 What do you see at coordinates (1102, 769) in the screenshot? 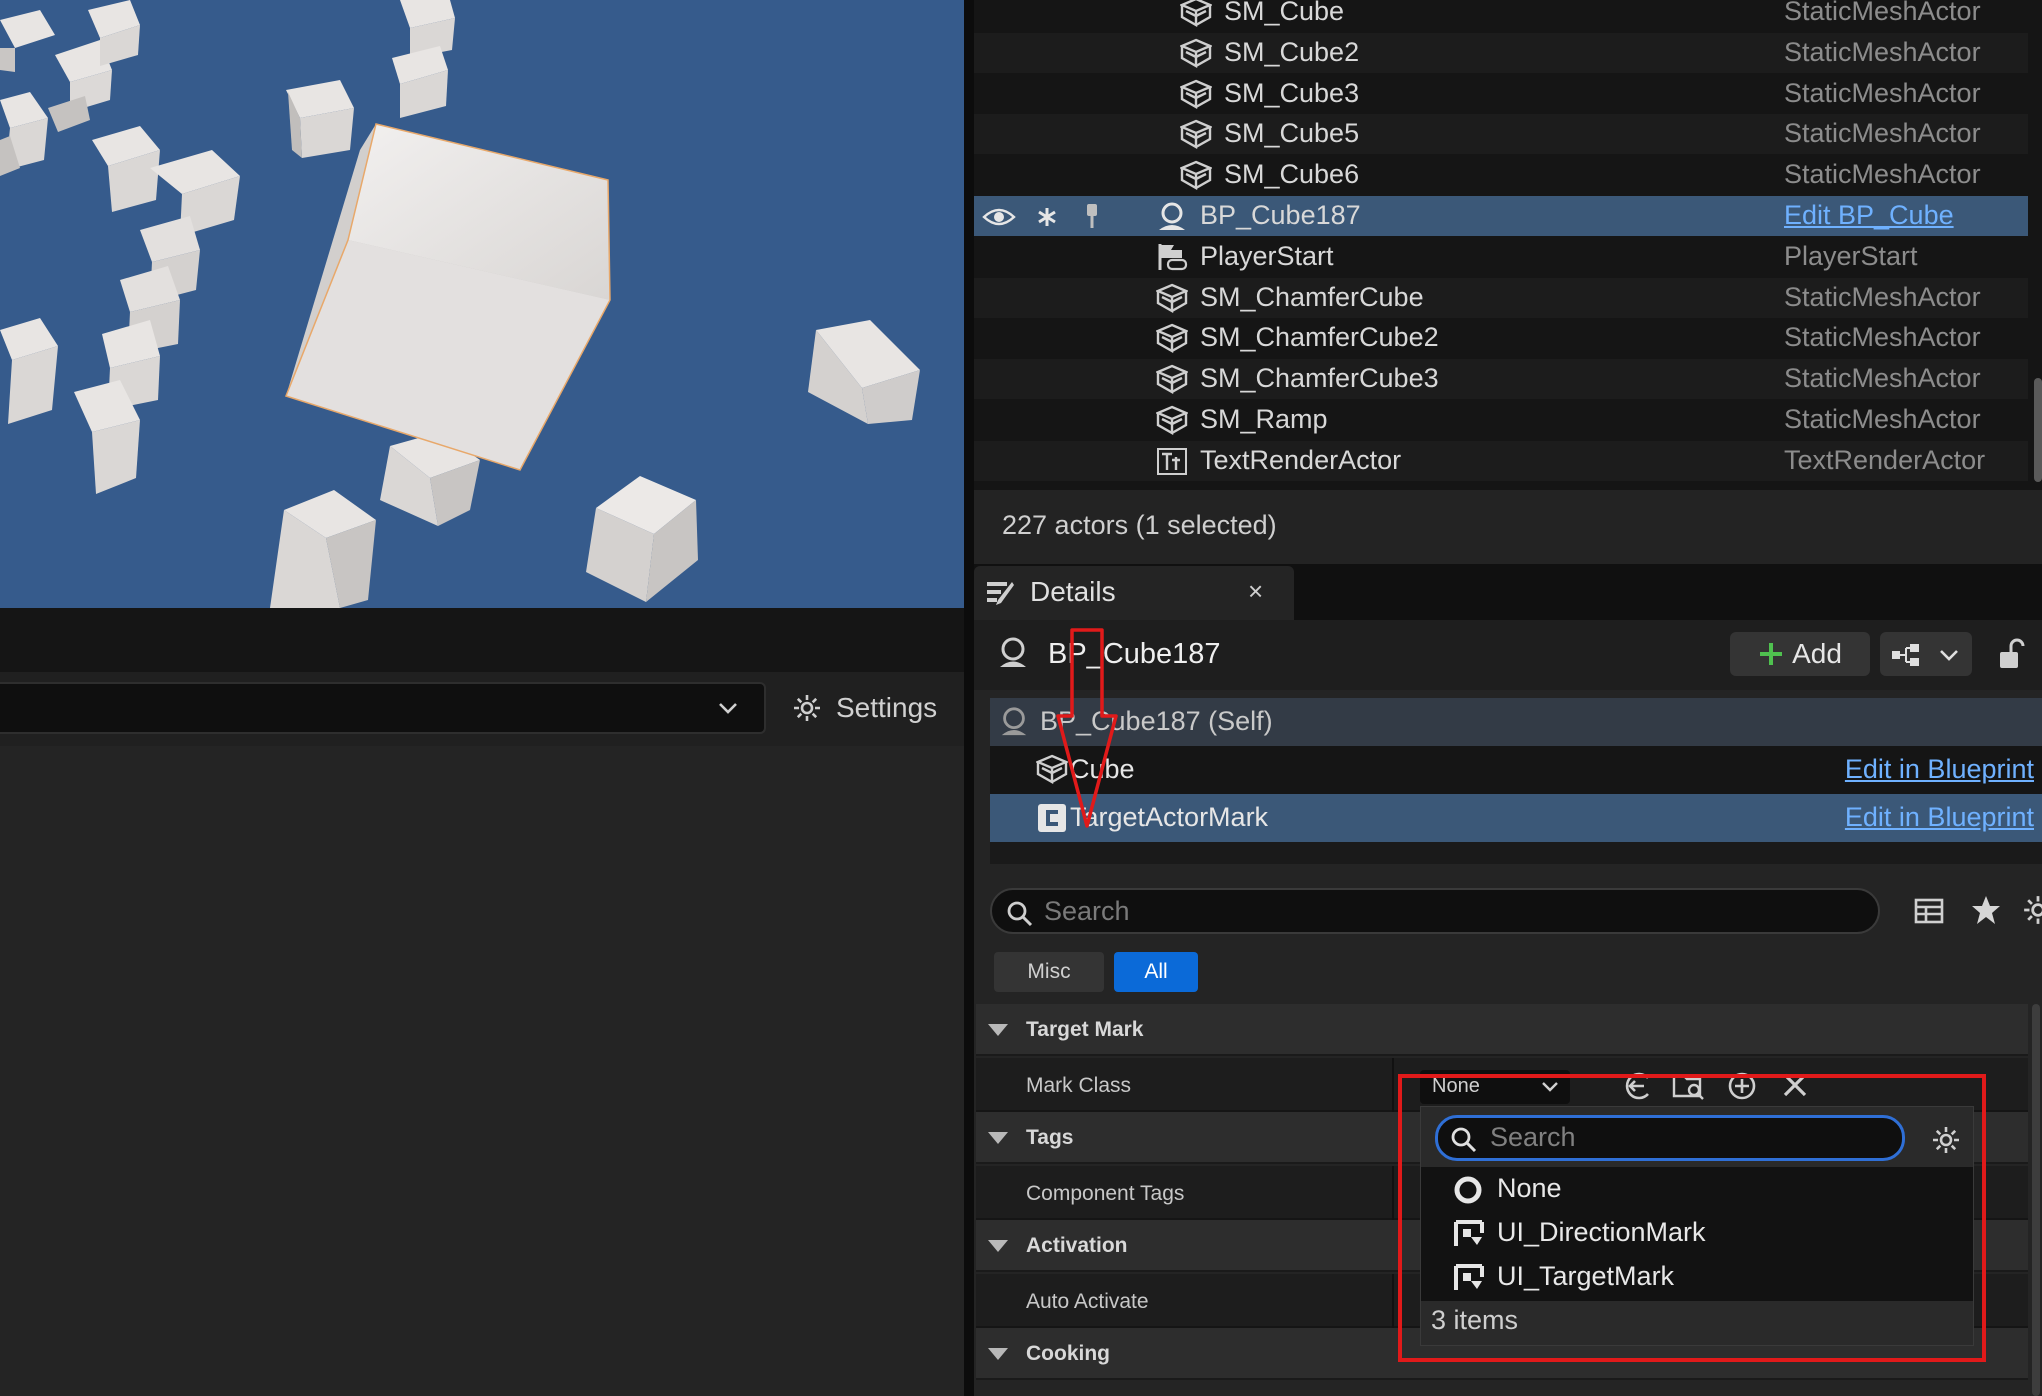
I see `component-cube-label: Cube` at bounding box center [1102, 769].